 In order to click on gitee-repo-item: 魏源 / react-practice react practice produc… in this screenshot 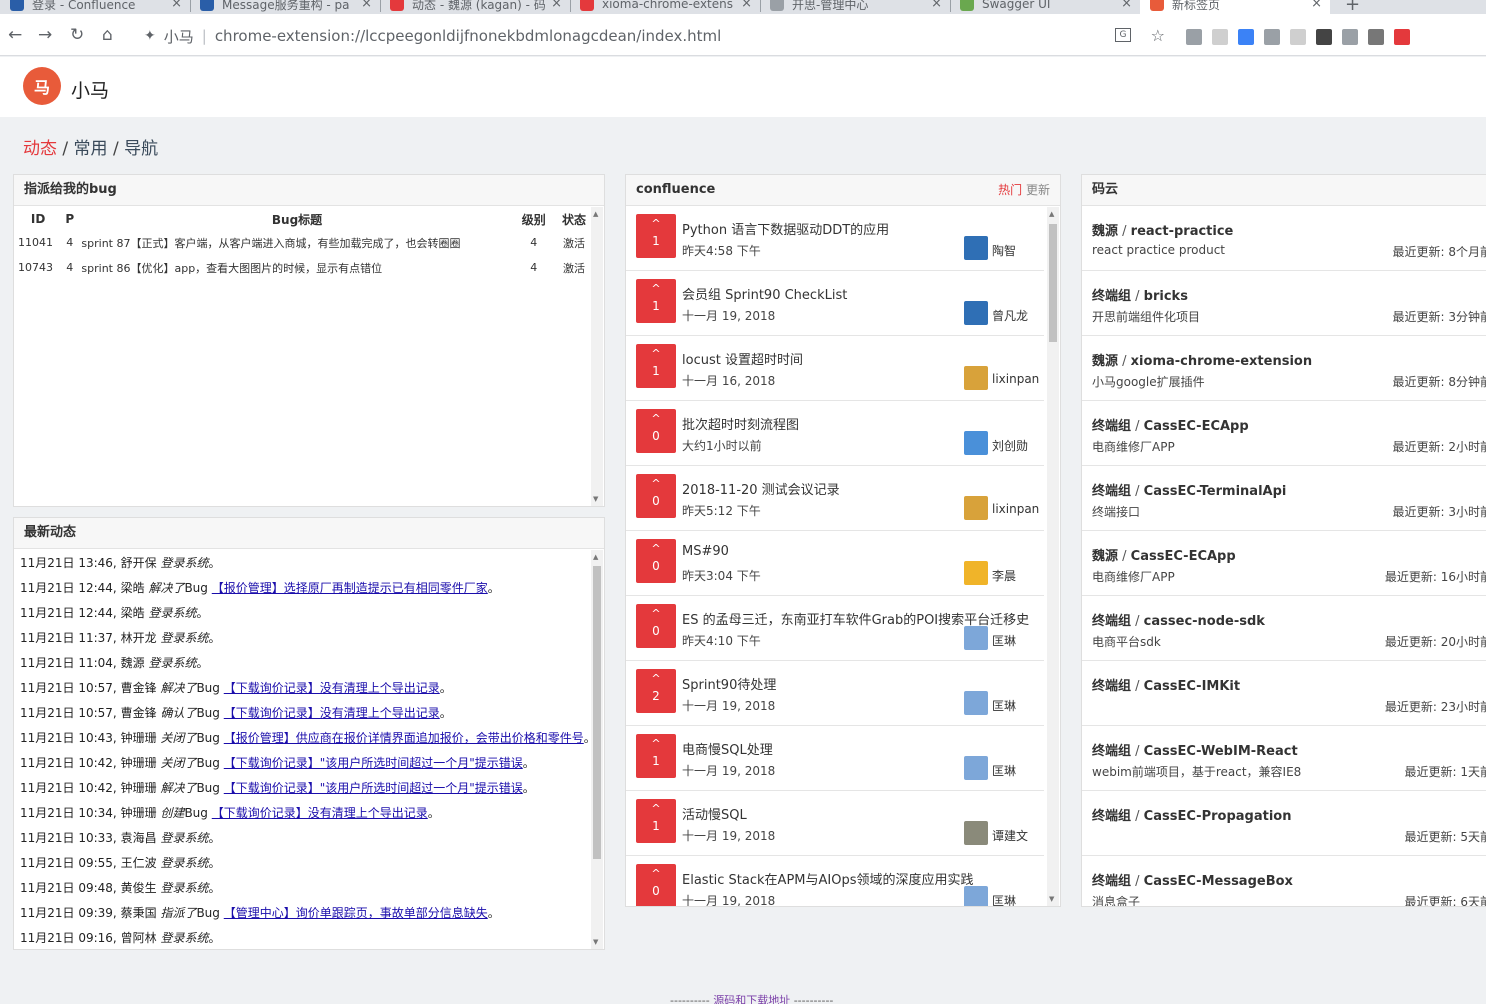, I will do `click(1284, 238)`.